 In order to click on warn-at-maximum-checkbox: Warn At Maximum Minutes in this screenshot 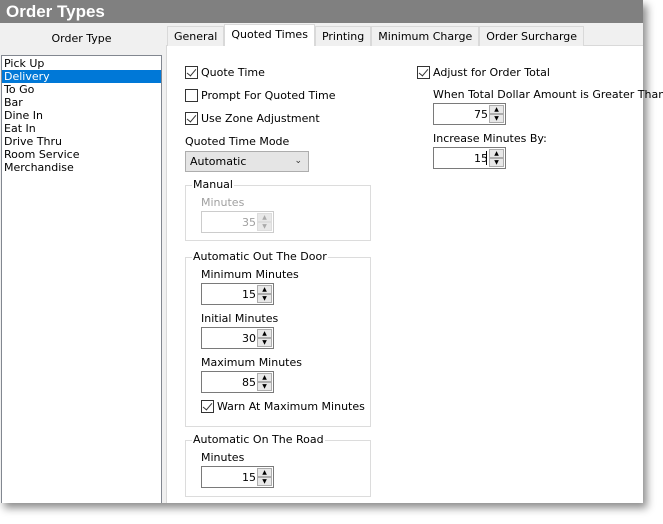, I will do `click(283, 406)`.